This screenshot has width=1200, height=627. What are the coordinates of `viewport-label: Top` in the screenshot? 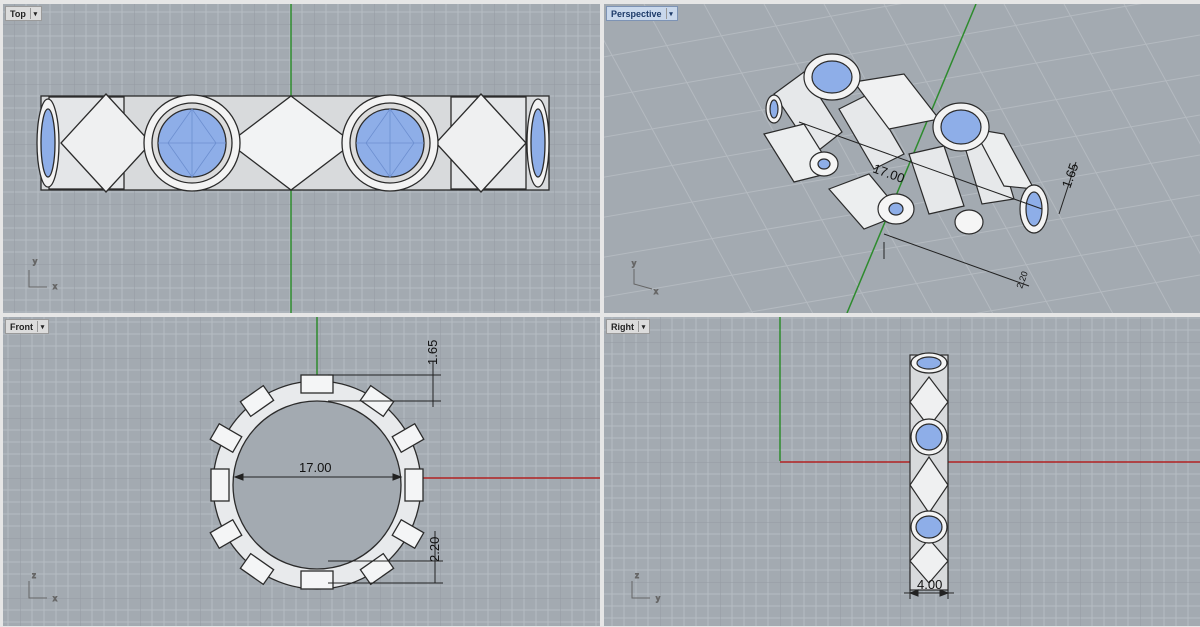 It's located at (18, 13).